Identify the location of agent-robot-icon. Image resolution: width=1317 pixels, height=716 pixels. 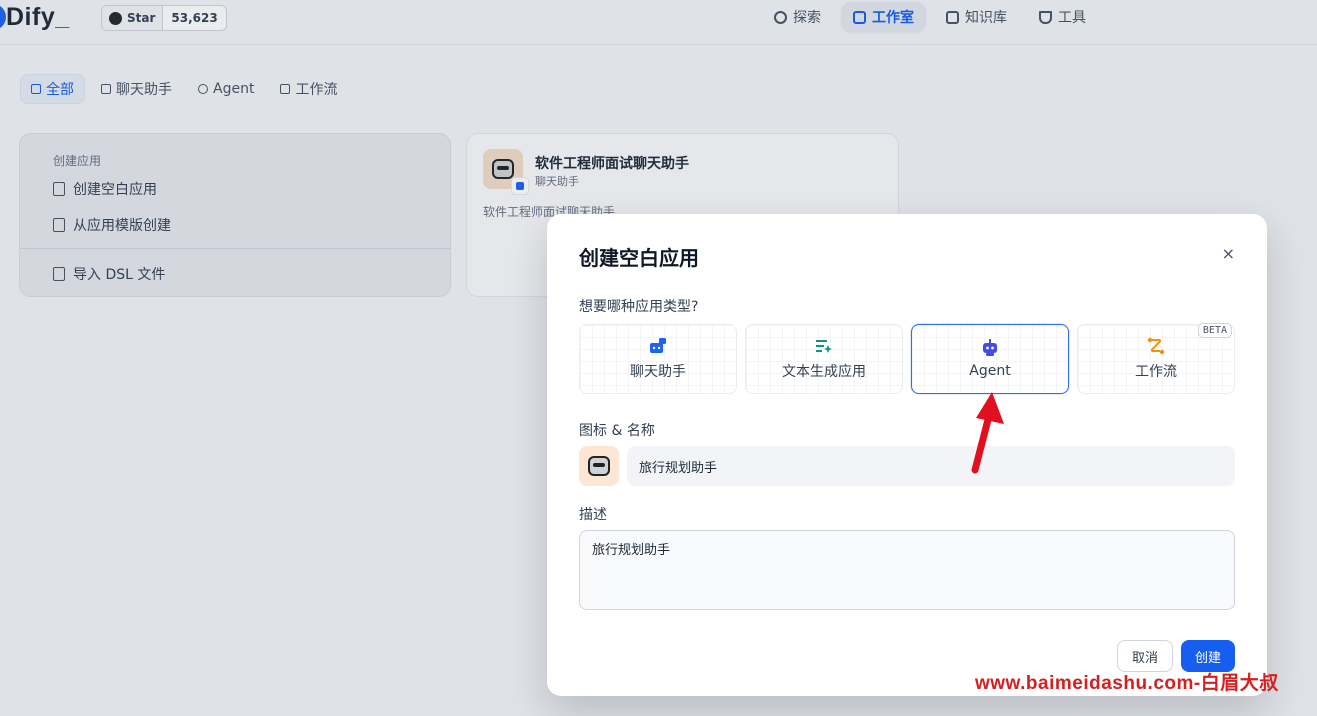
(990, 347).